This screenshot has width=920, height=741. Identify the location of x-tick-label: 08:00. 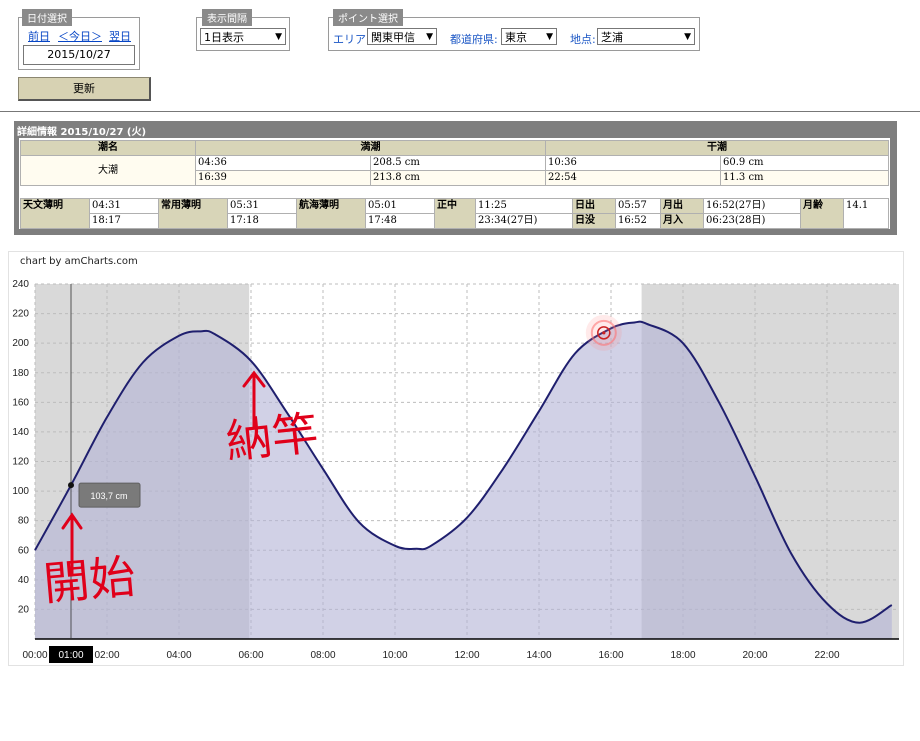
(322, 655).